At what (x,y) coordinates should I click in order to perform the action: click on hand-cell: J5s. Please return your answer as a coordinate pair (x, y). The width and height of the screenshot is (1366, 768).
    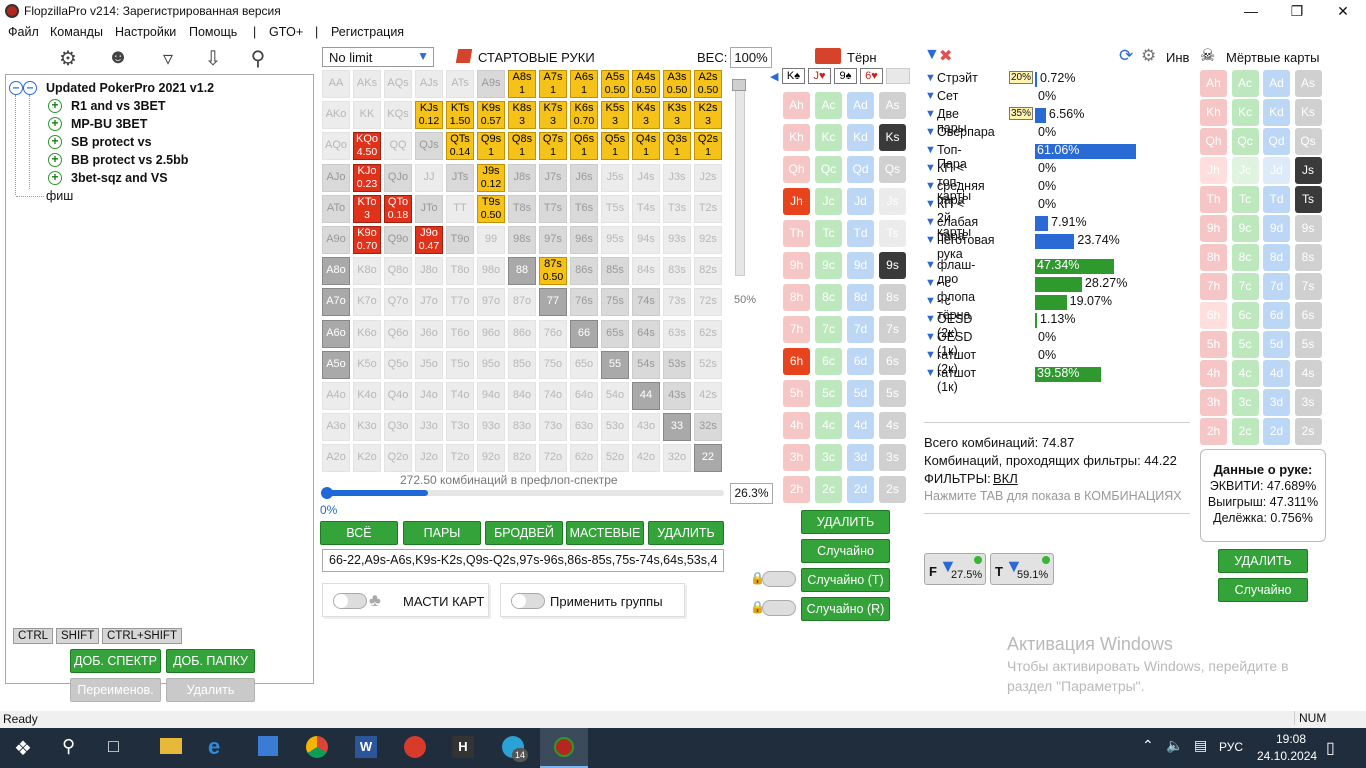
    Looking at the image, I should click on (615, 177).